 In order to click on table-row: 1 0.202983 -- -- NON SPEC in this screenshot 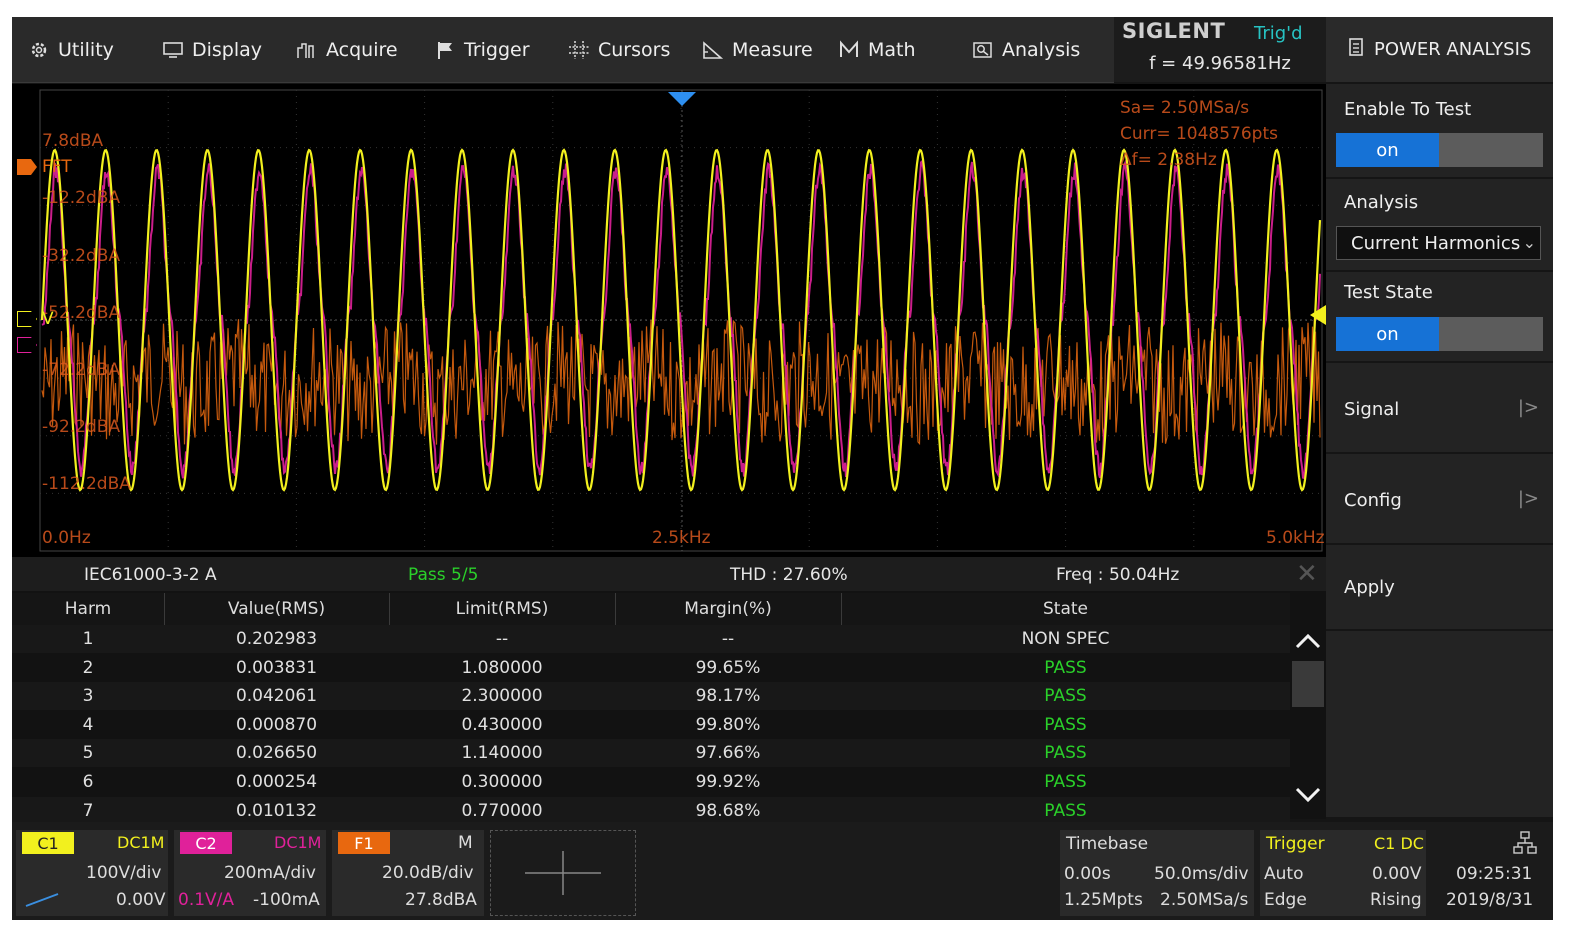, I will do `click(651, 639)`.